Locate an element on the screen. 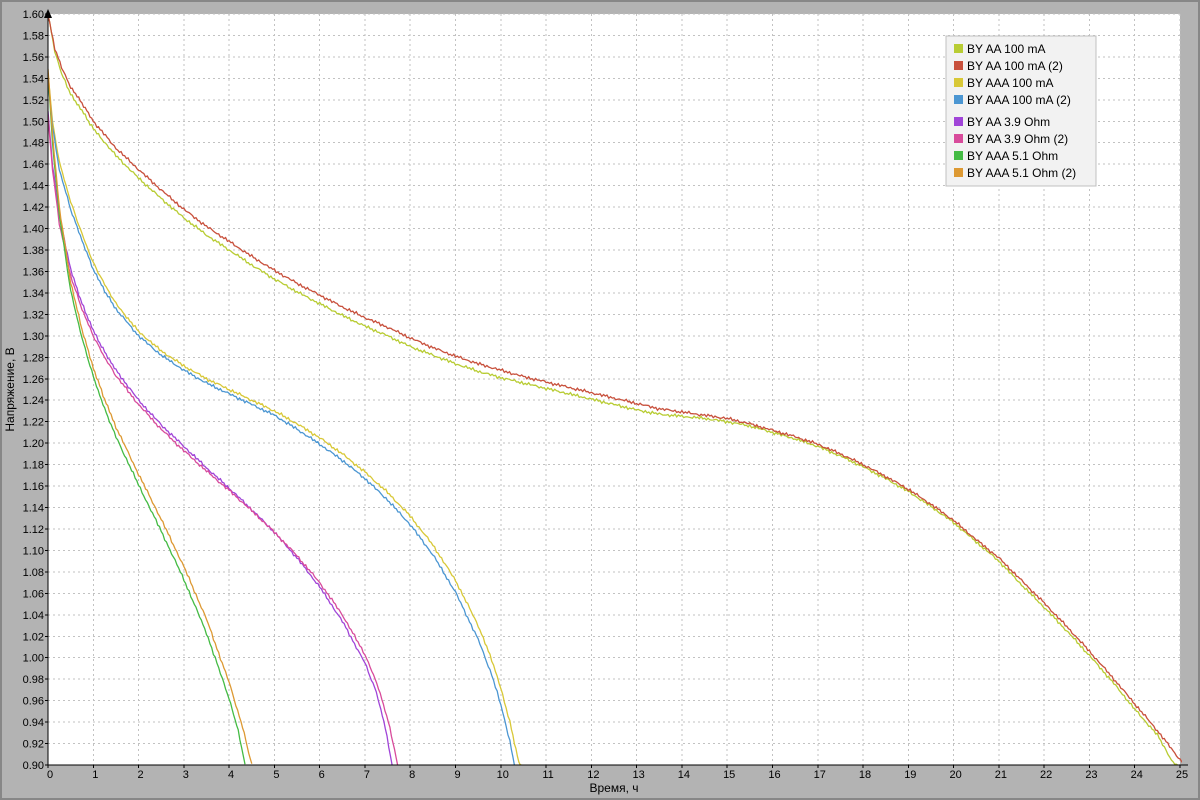 The width and height of the screenshot is (1200, 800). y-tick-label: 1.50 is located at coordinates (33, 122).